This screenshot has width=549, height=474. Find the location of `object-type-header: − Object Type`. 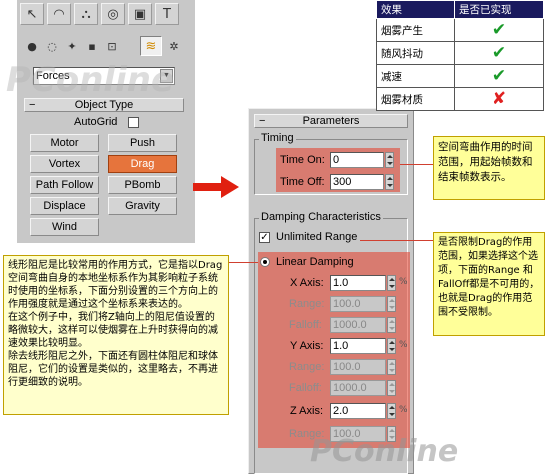

object-type-header: − Object Type is located at coordinates (104, 105).